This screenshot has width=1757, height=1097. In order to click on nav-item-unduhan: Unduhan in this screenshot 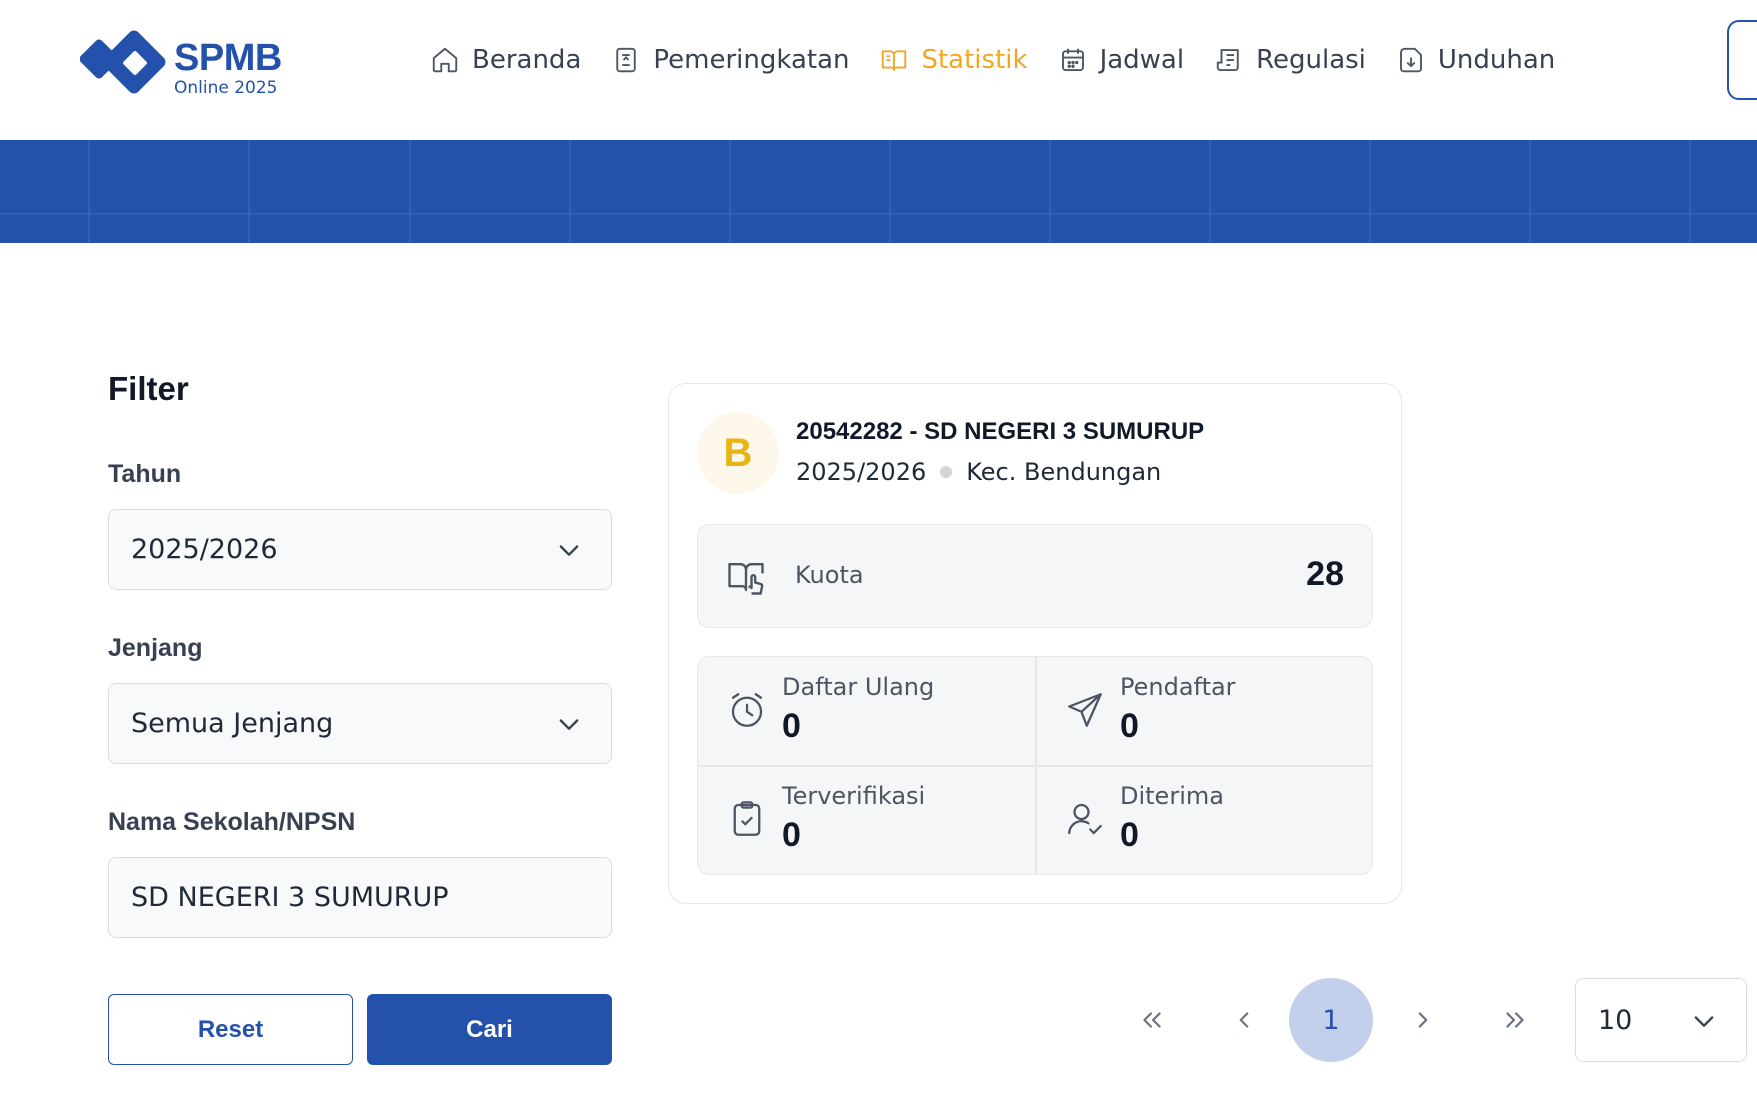, I will do `click(1475, 60)`.